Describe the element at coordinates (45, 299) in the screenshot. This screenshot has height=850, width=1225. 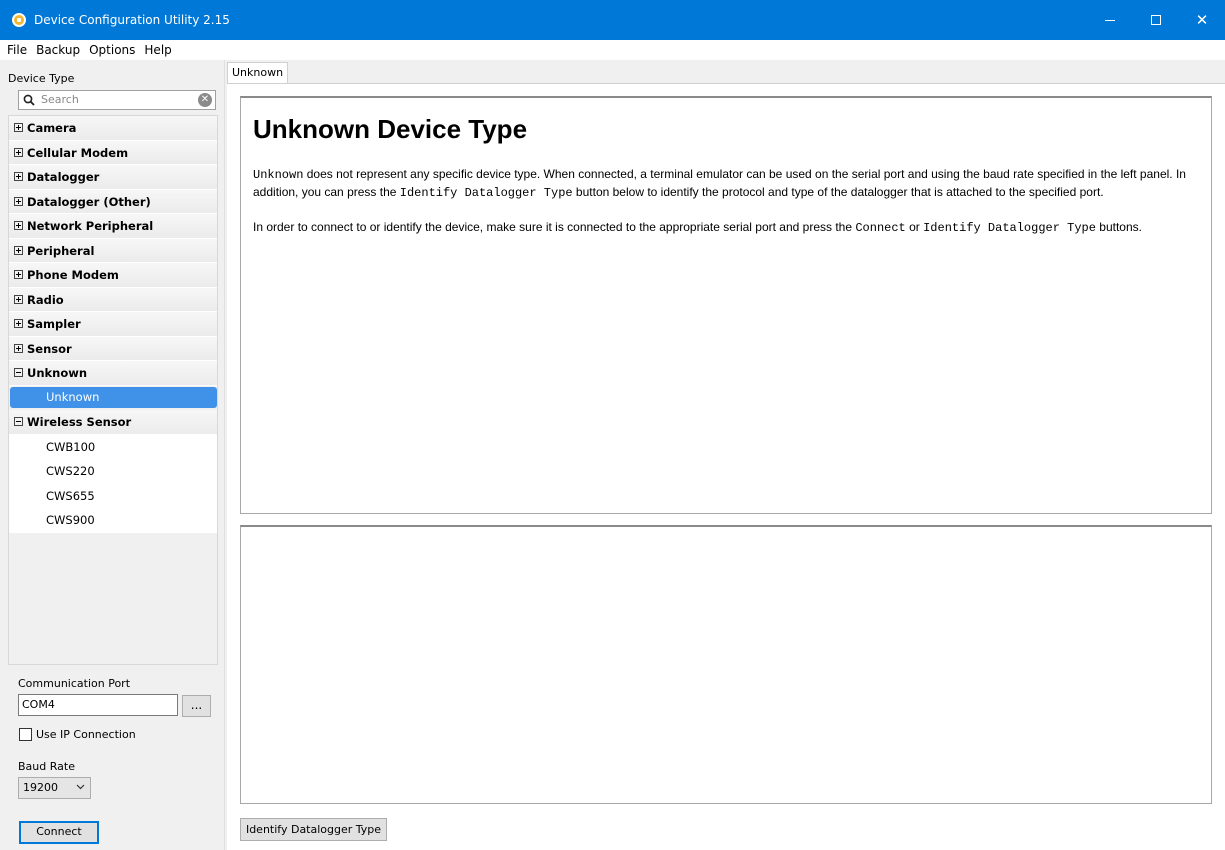
I see `tree-node-label: Radio` at that location.